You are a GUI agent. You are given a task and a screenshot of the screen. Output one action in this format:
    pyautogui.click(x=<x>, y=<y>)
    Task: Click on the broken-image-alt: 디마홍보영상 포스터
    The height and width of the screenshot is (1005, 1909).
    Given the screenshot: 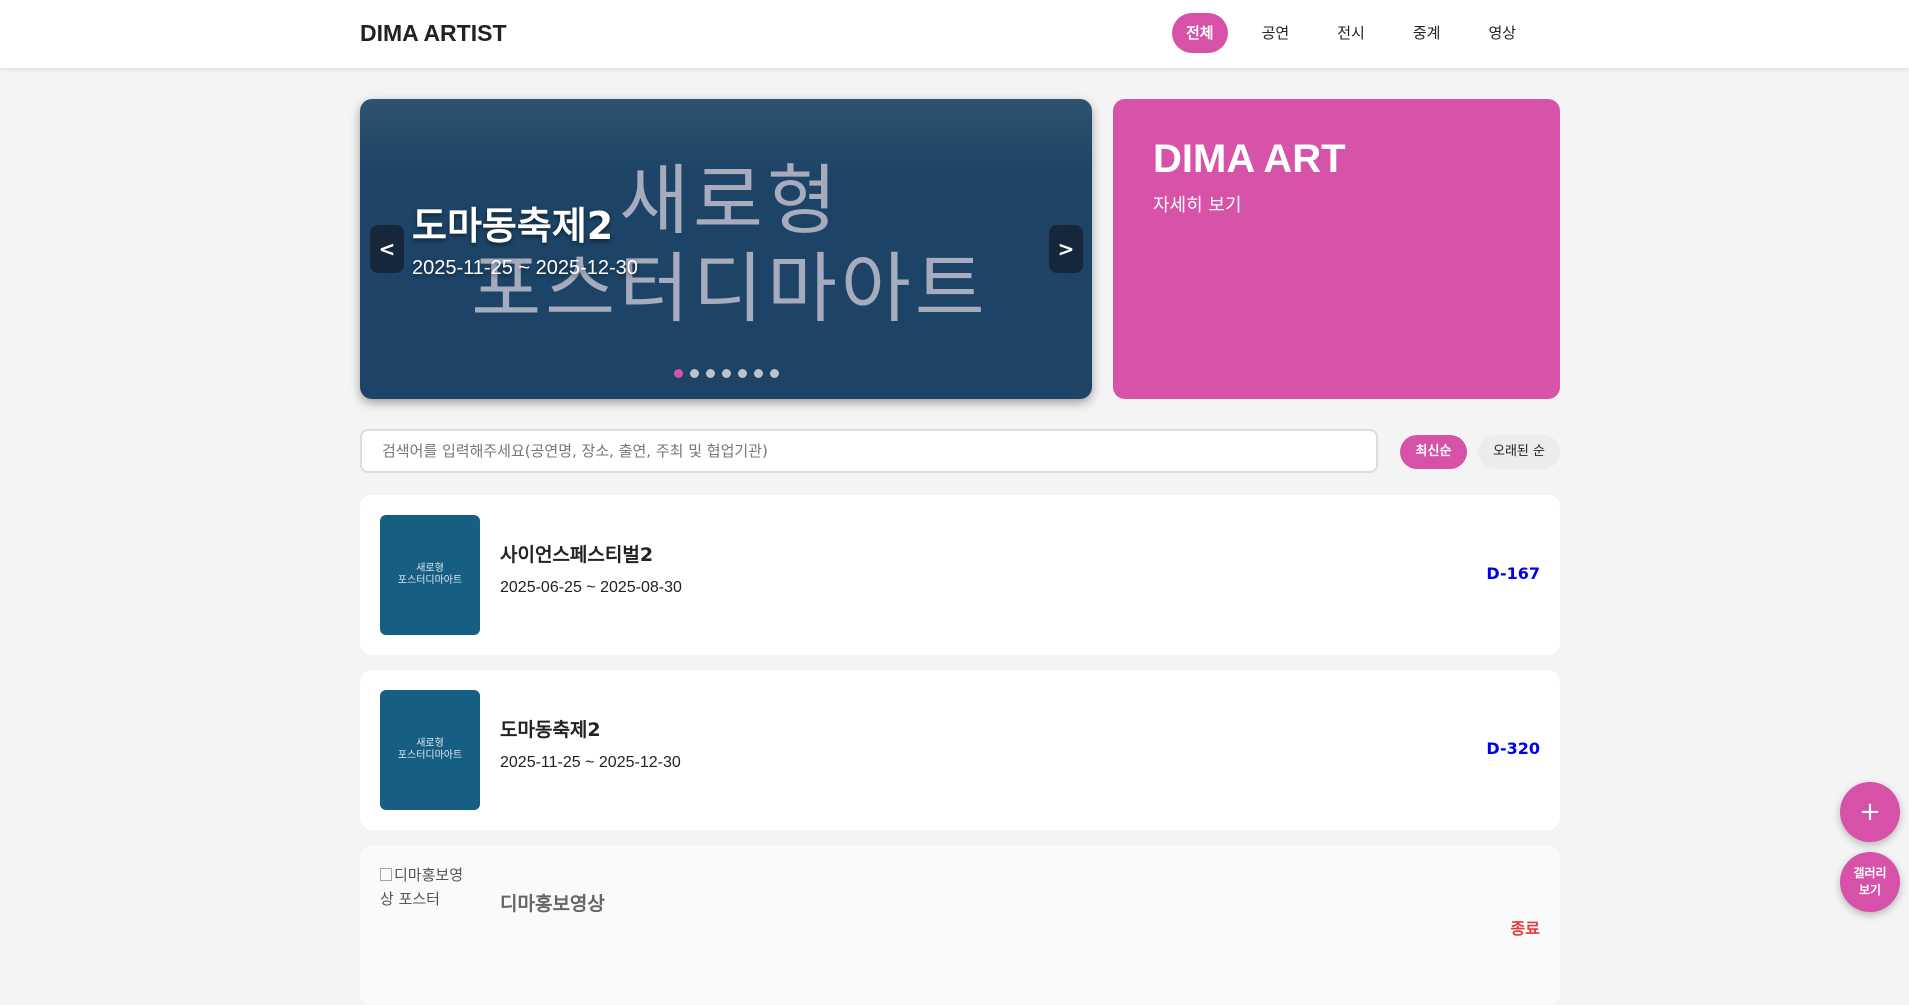 What is the action you would take?
    pyautogui.click(x=426, y=887)
    